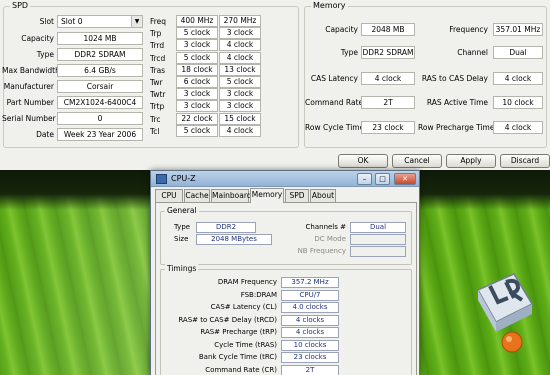 Image resolution: width=550 pixels, height=375 pixels. I want to click on close-icon: ✕, so click(405, 179).